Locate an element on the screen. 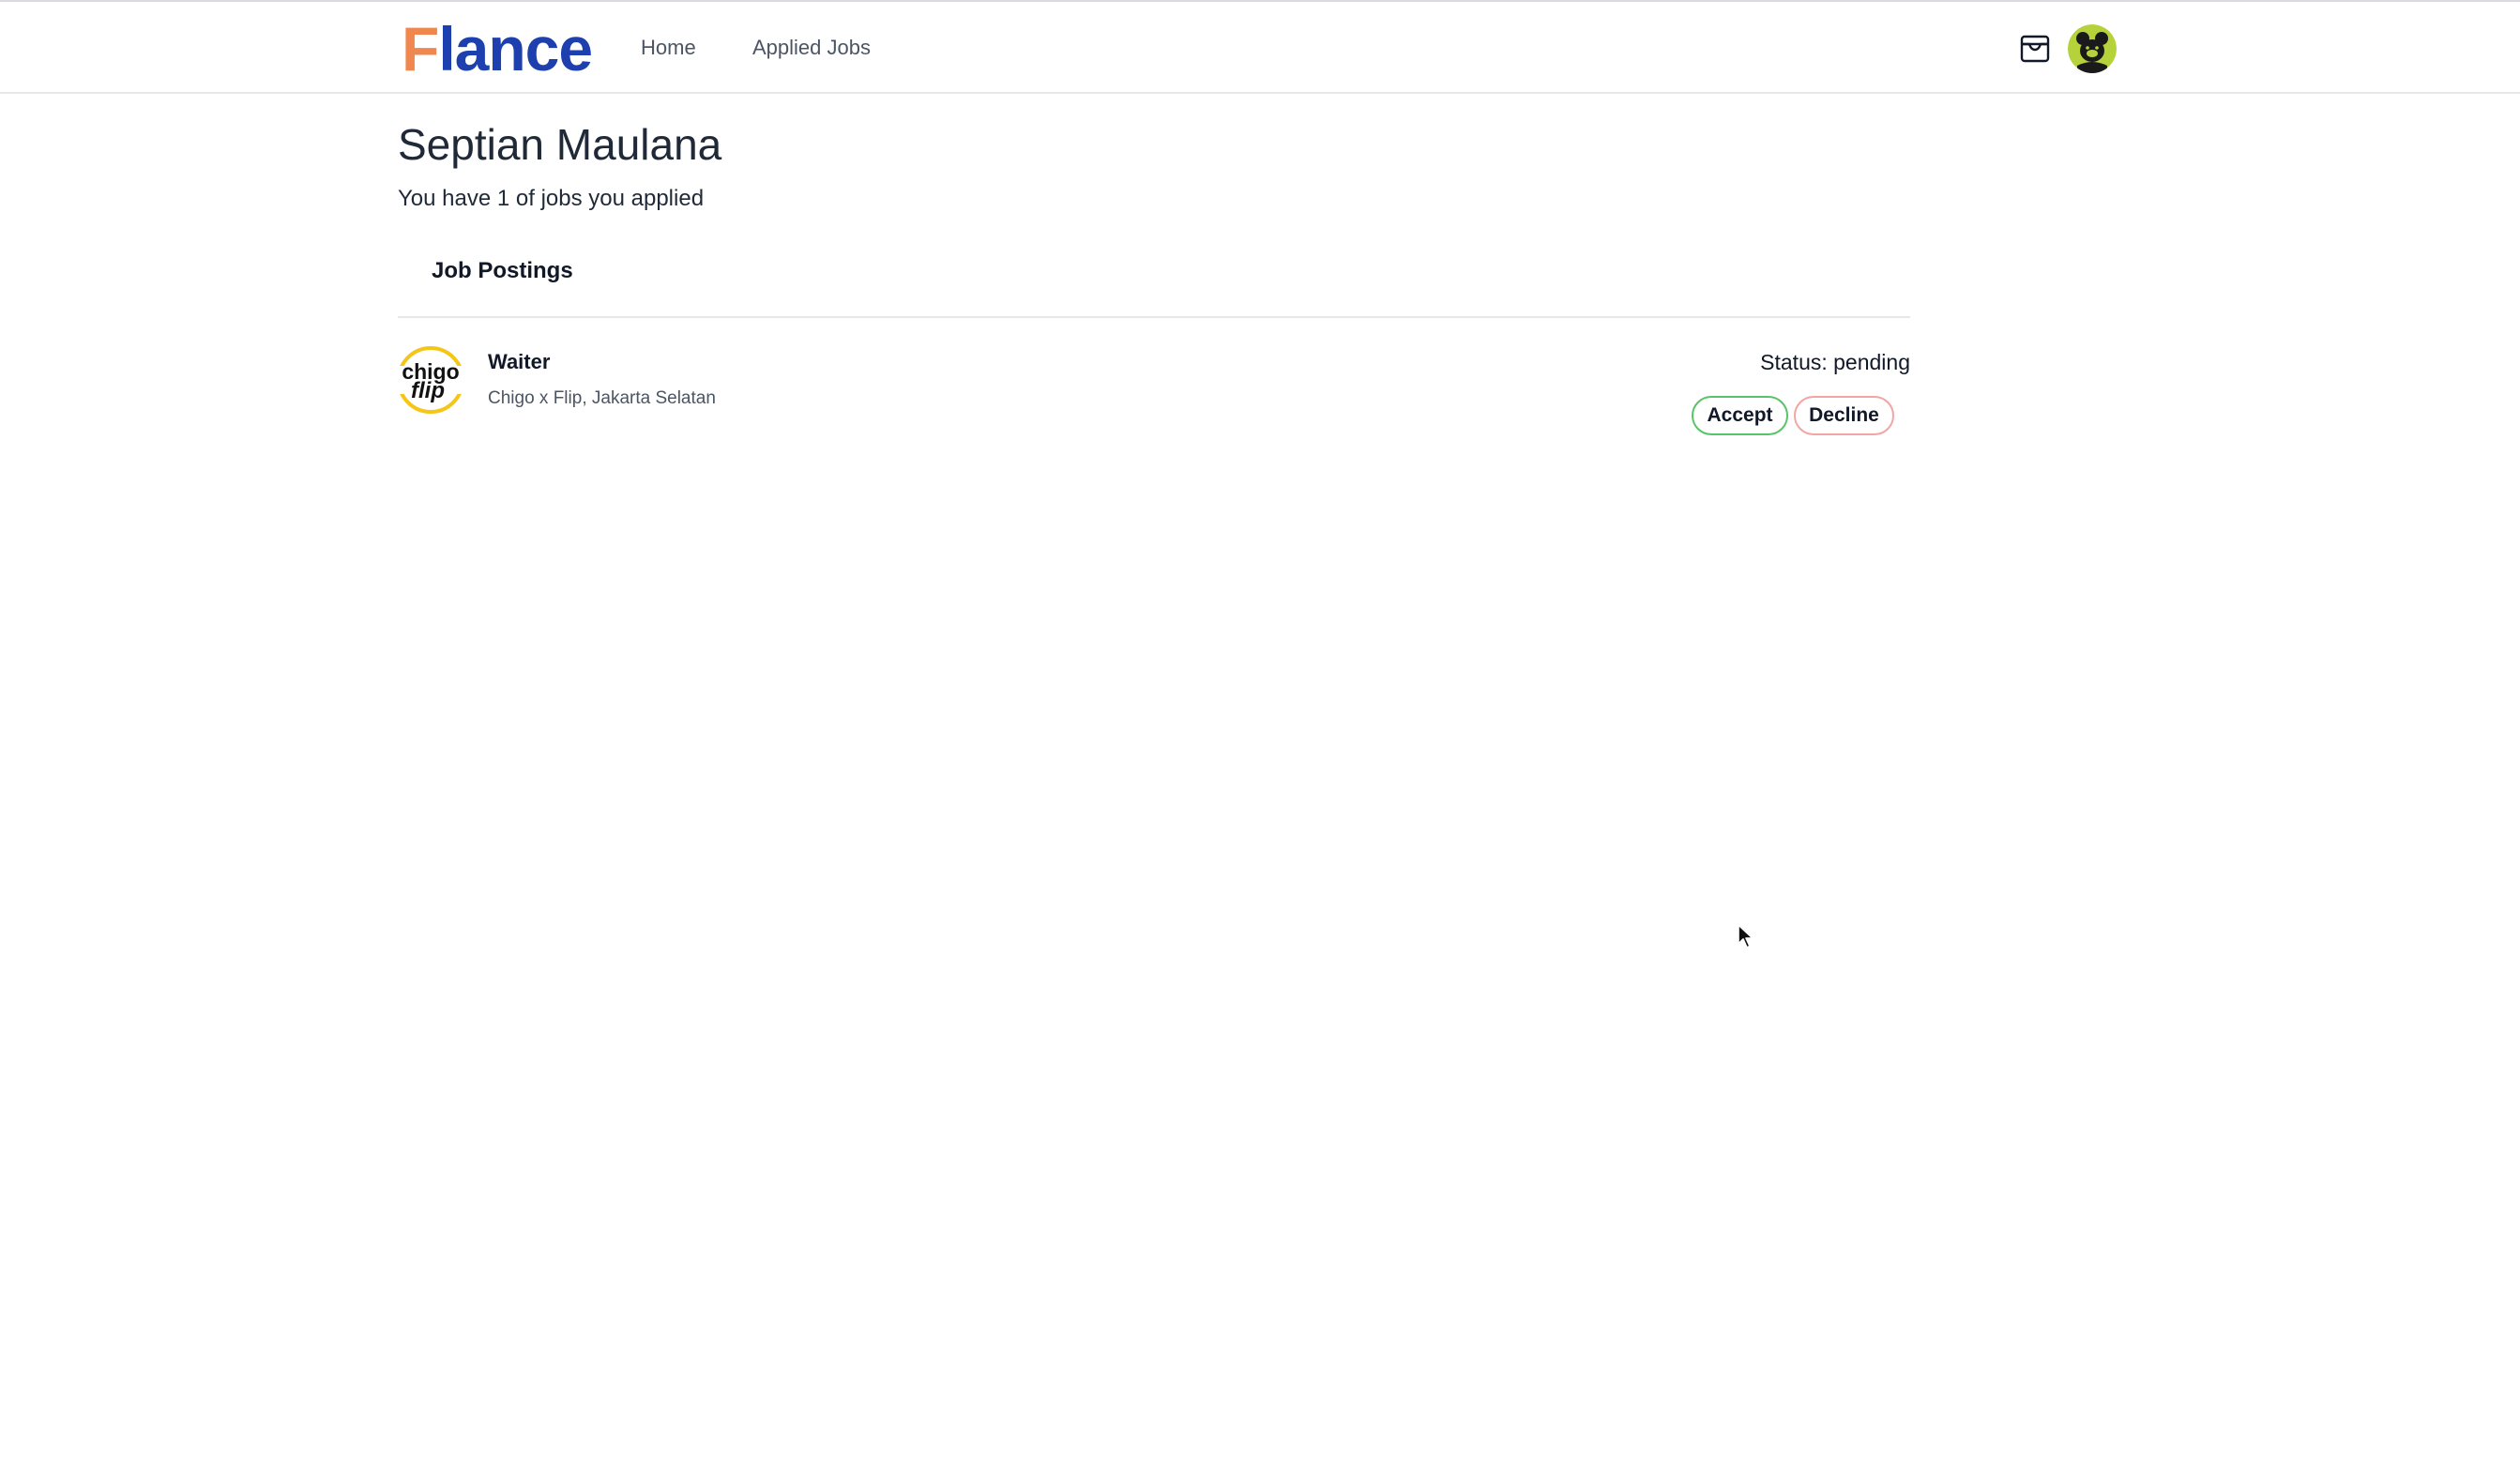 This screenshot has width=2520, height=1471. page-title: Septian Maulana is located at coordinates (560, 144).